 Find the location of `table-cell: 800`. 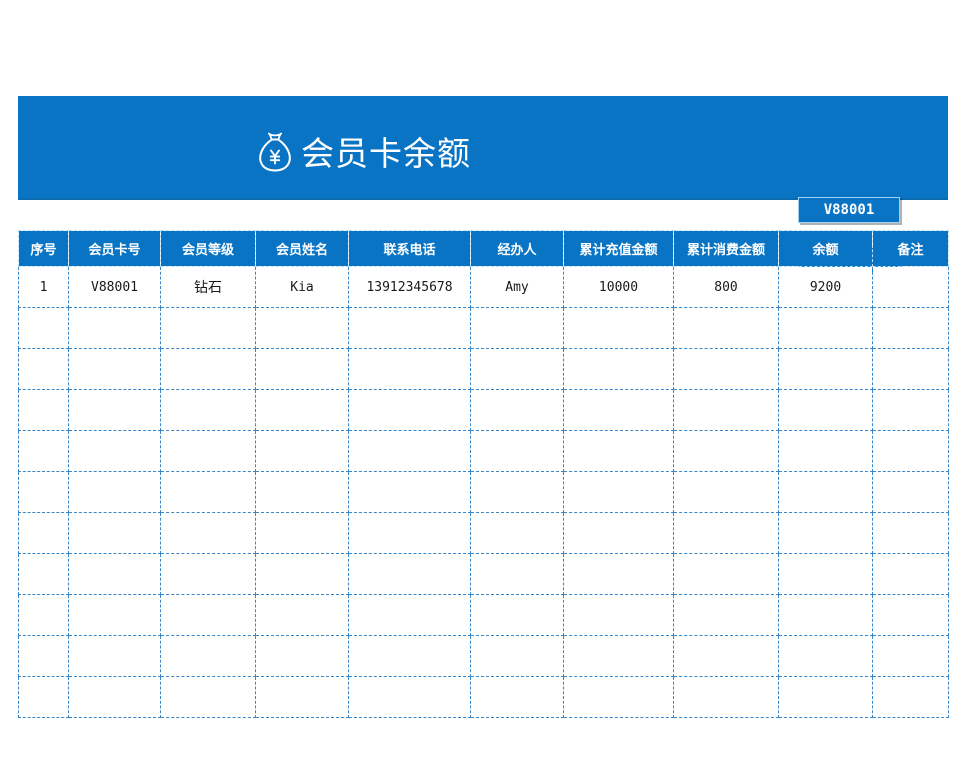

table-cell: 800 is located at coordinates (726, 287).